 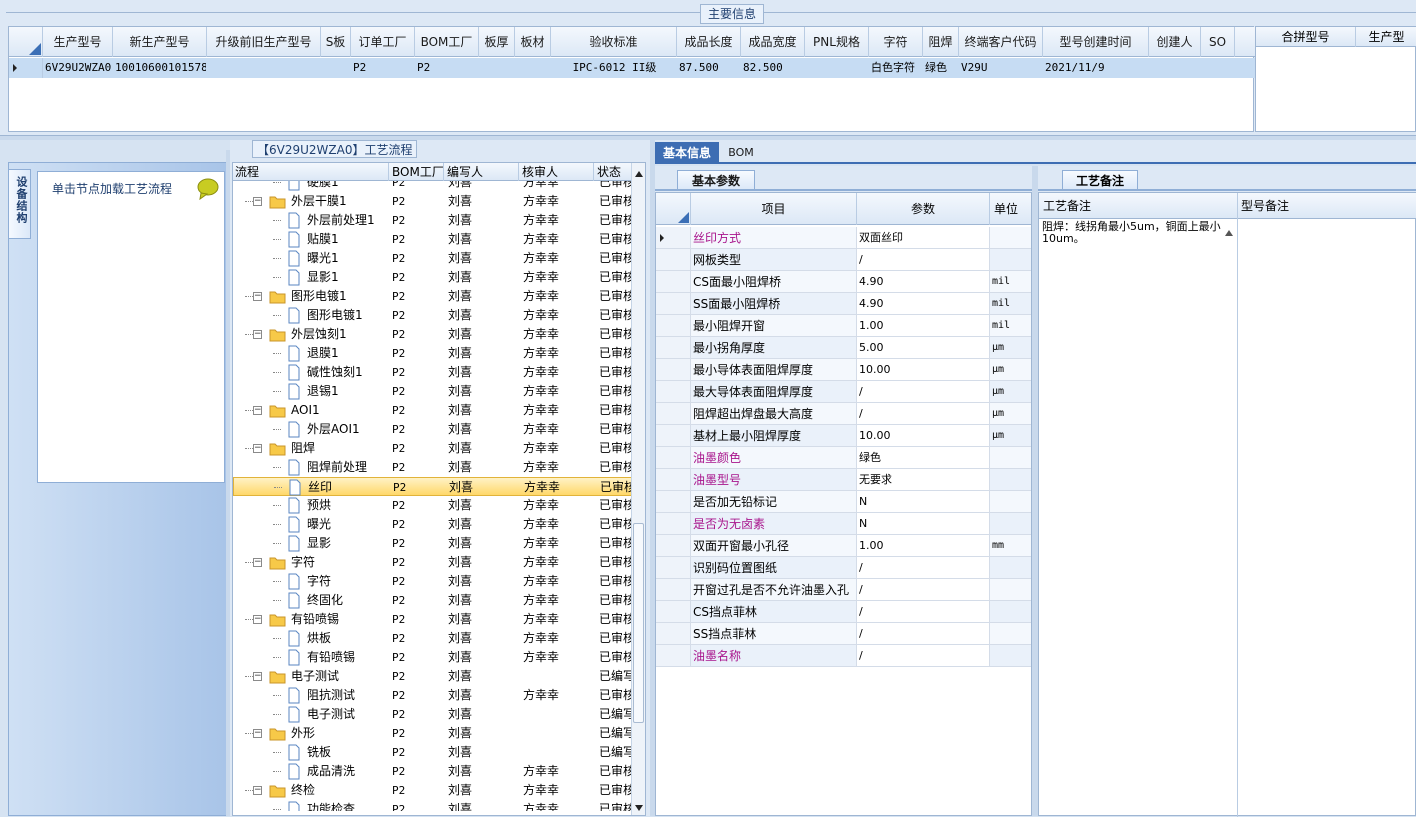 I want to click on tree-node-label: 字符, so click(x=340, y=562).